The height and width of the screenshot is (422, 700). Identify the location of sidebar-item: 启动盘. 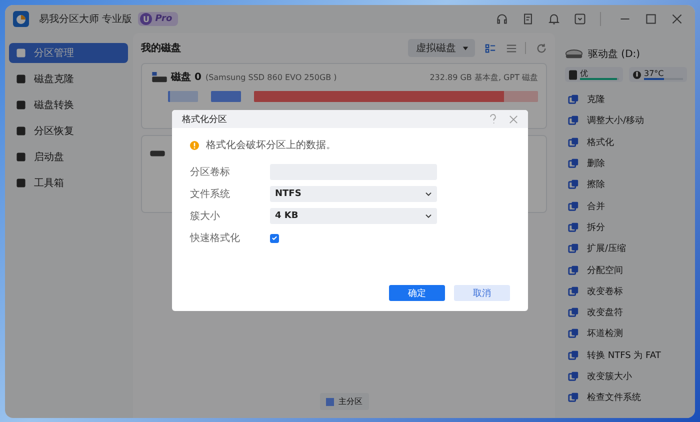
(68, 157).